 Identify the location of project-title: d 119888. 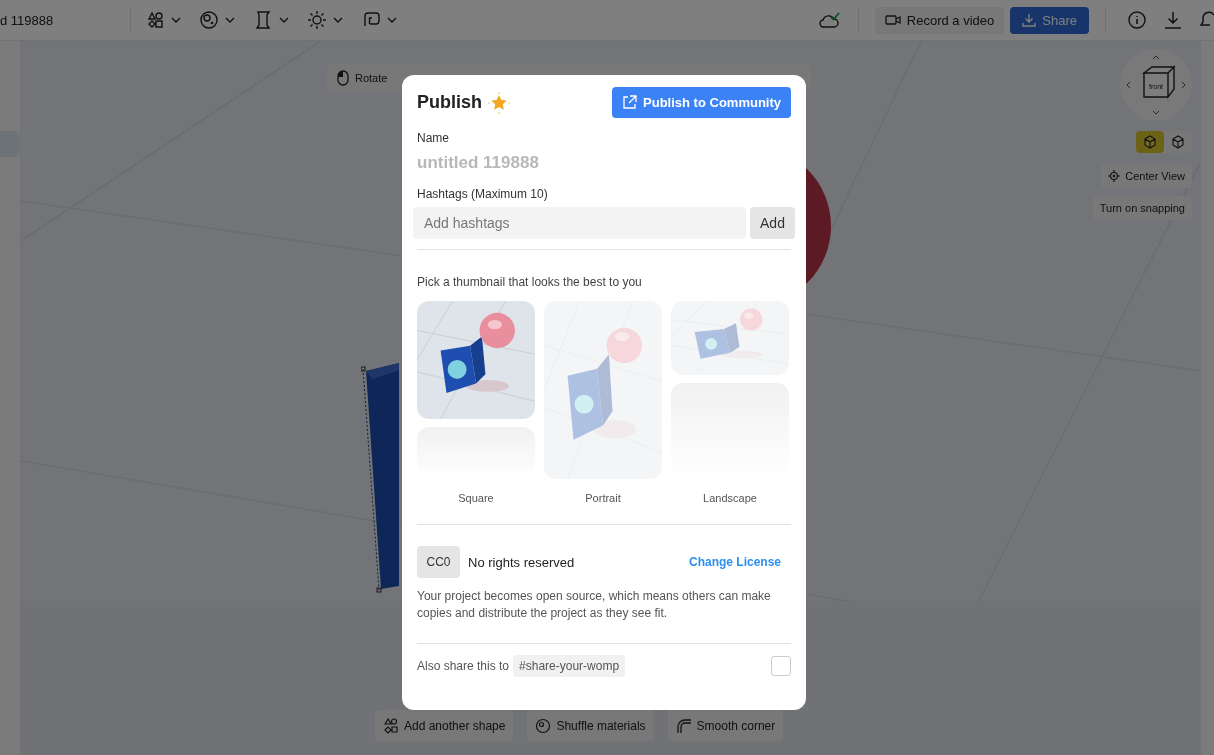
(27, 20).